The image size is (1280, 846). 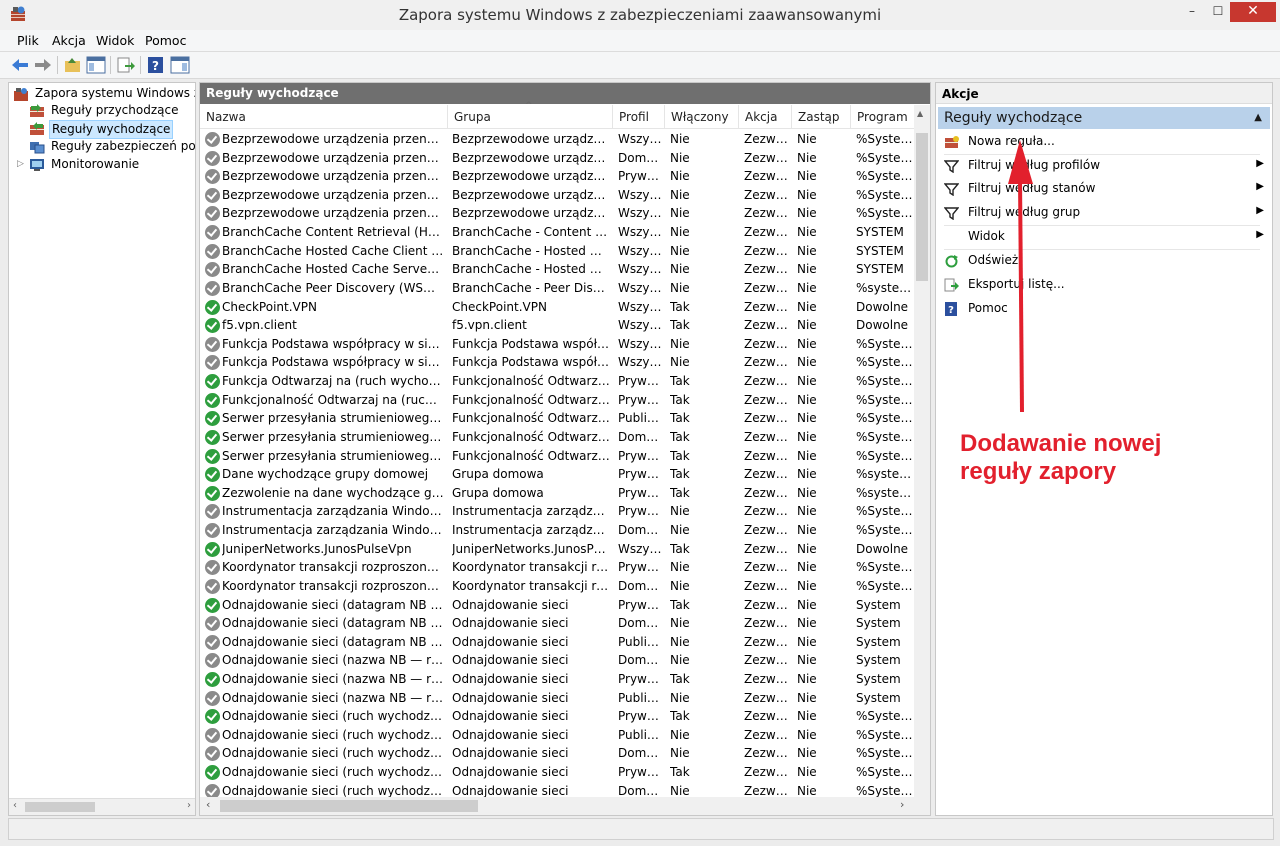 I want to click on annotation-text: Dodawanie nowej reguły zapory, so click(x=1060, y=458).